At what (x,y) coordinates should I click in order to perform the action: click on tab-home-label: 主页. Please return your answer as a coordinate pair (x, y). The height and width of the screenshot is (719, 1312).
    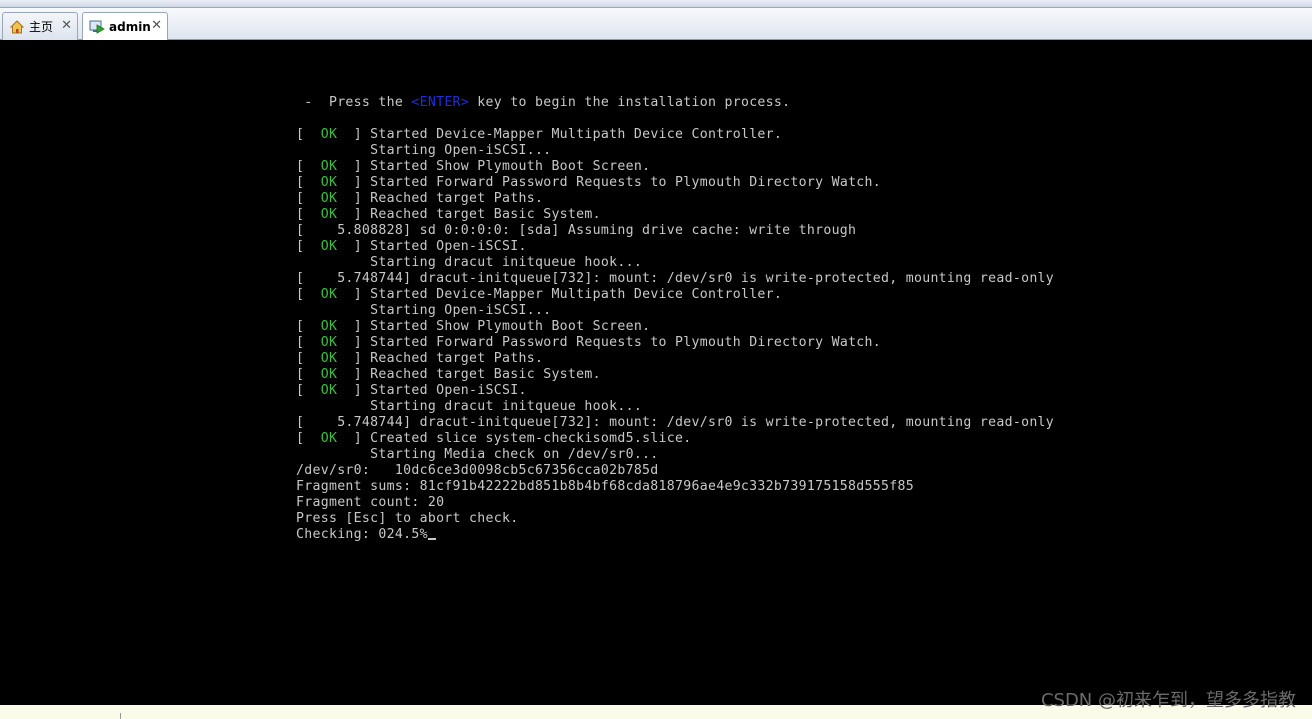
    Looking at the image, I should click on (41, 27).